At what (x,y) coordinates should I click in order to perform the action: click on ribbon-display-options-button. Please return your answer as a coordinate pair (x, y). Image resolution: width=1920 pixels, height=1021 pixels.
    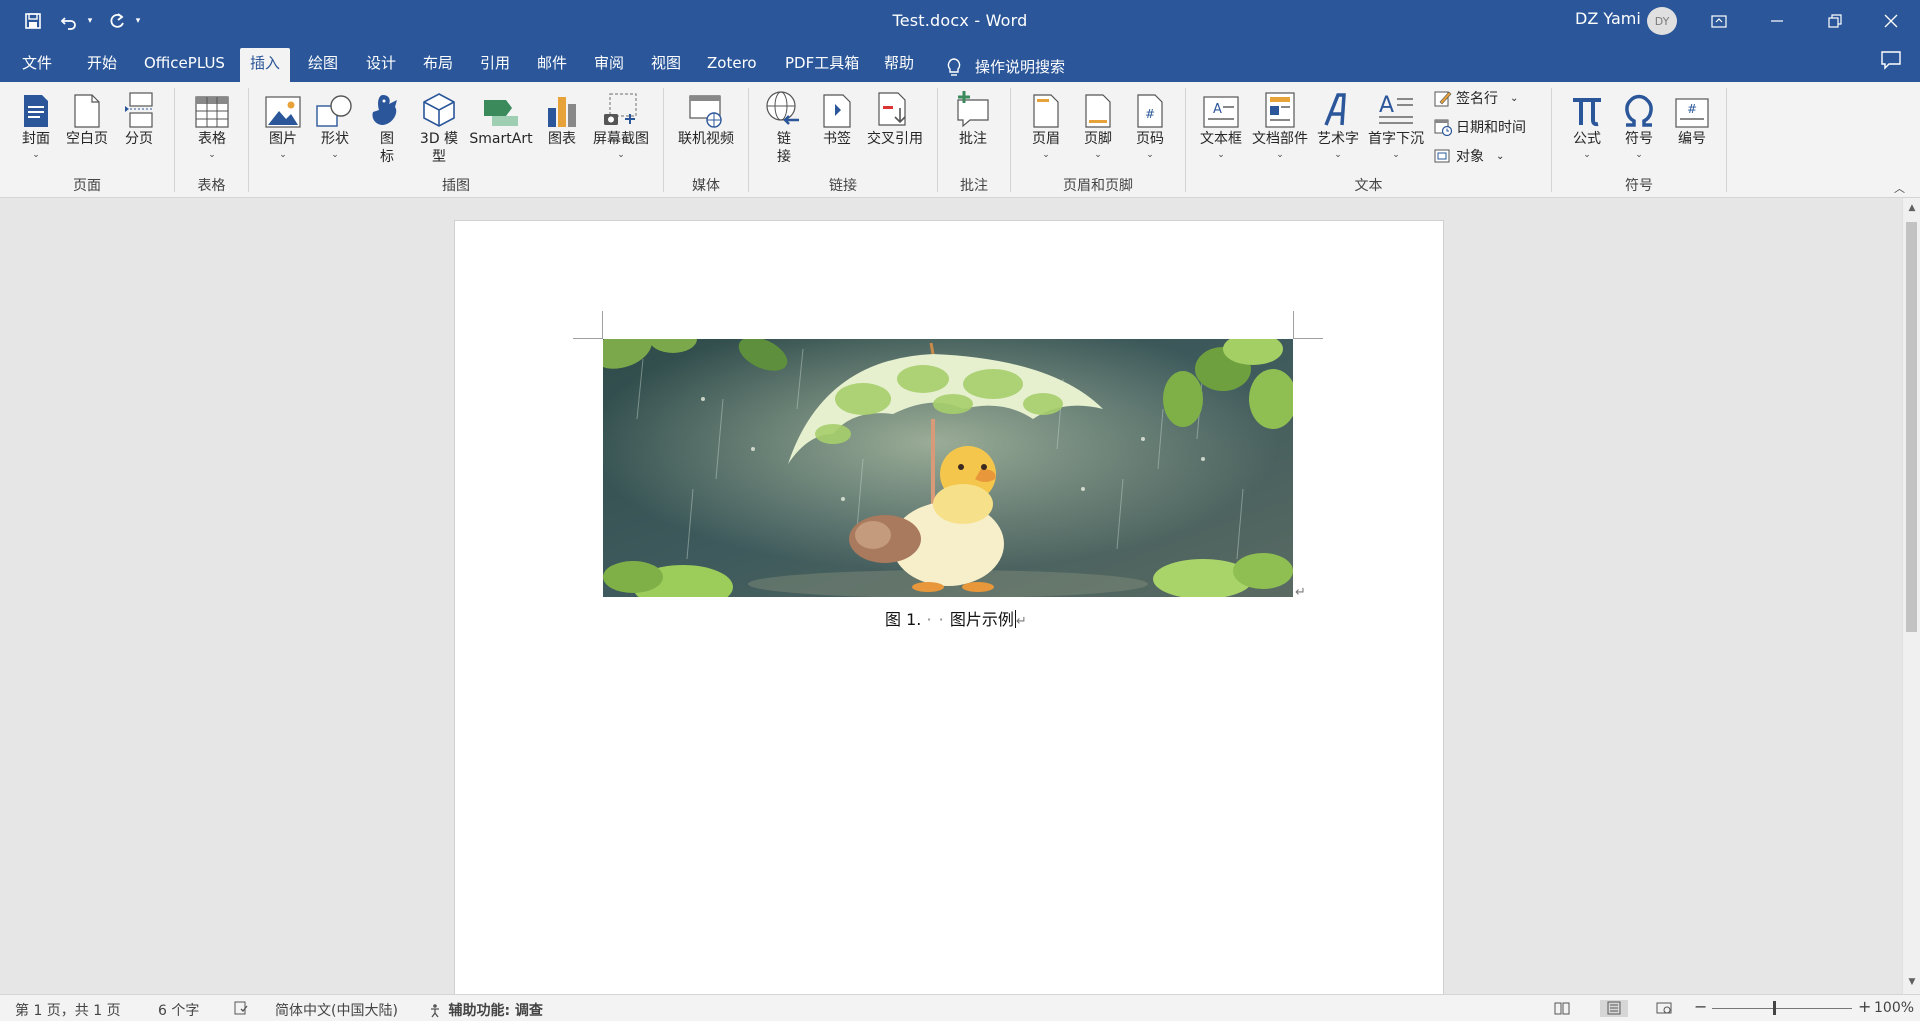
    Looking at the image, I should click on (1719, 21).